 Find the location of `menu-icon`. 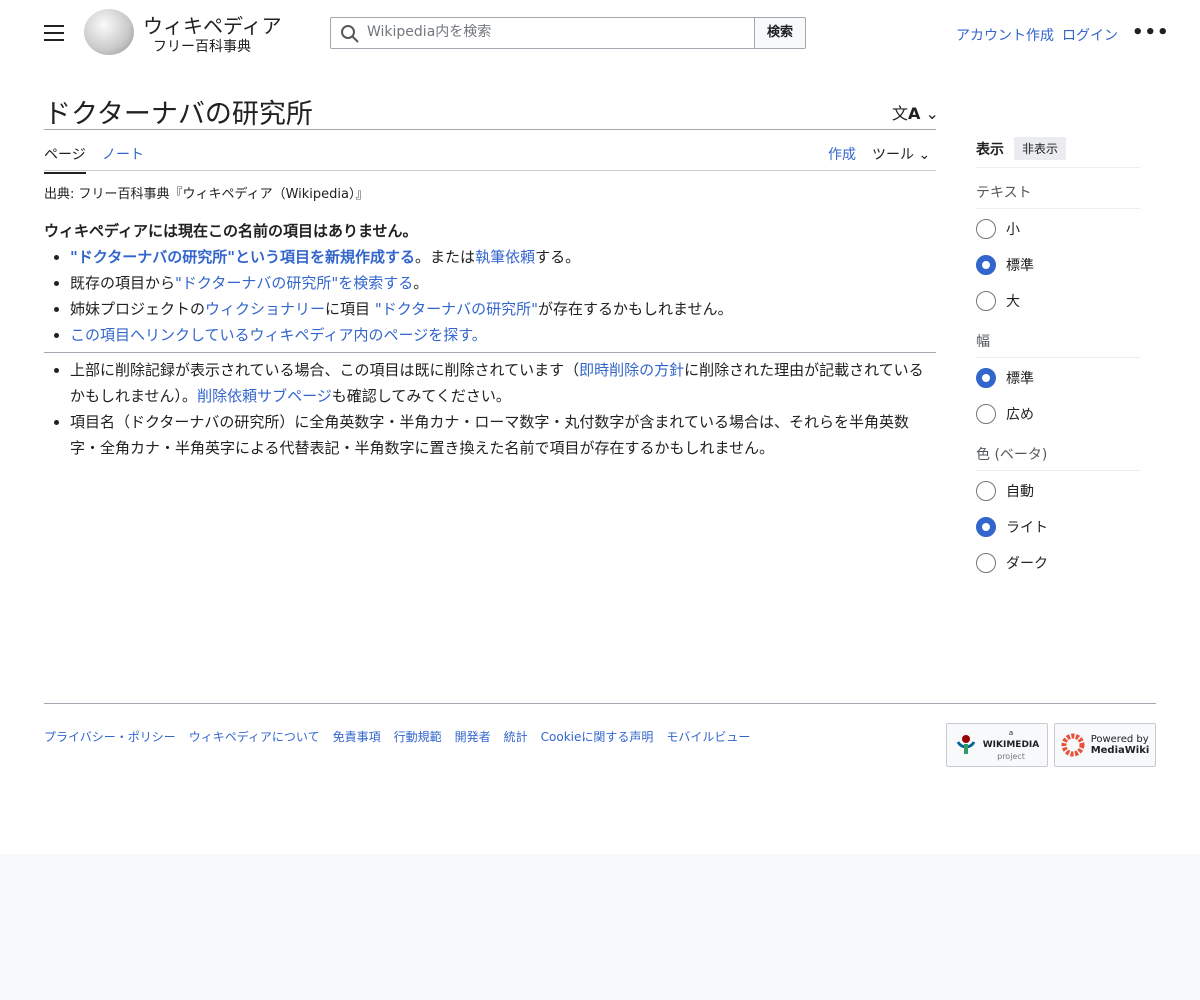

menu-icon is located at coordinates (54, 33).